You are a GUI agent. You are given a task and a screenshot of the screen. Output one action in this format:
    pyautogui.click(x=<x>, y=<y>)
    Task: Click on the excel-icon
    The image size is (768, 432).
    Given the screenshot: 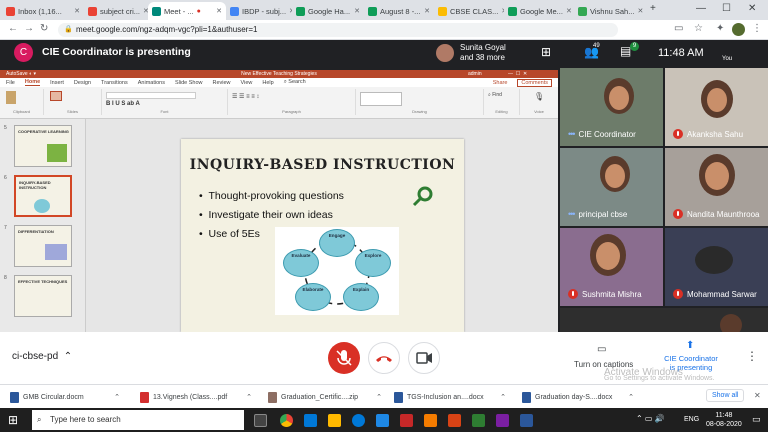 What is the action you would take?
    pyautogui.click(x=478, y=420)
    